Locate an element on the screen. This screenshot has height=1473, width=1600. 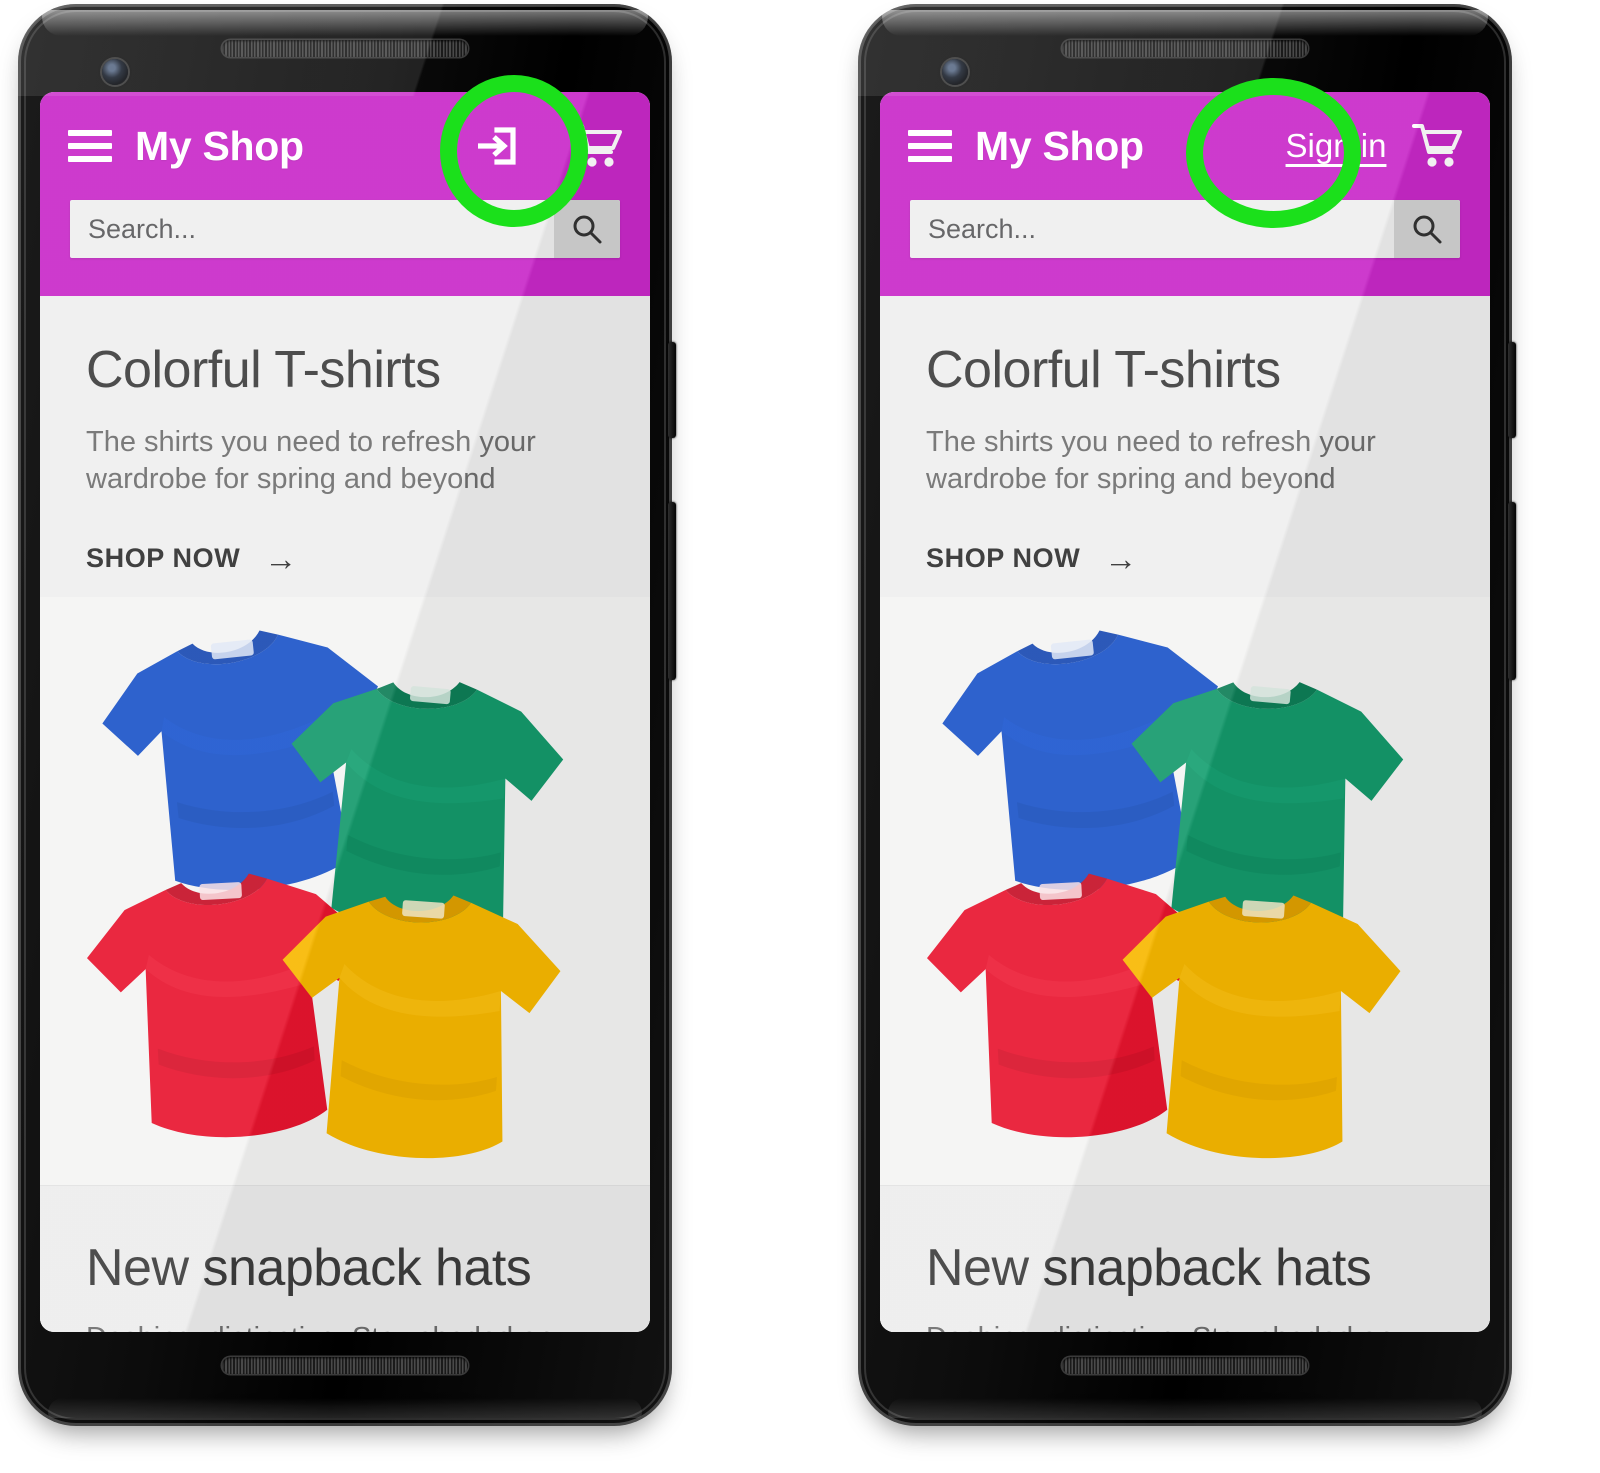
app-bar-row: My Shop is located at coordinates (345, 146).